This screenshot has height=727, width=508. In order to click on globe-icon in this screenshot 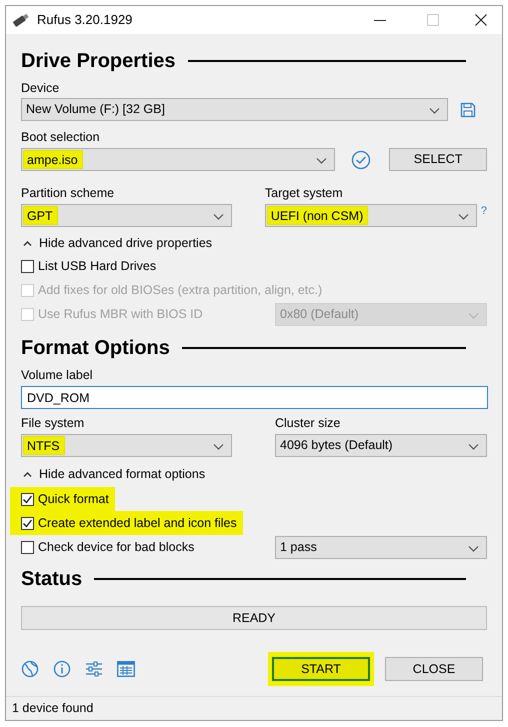, I will do `click(30, 669)`.